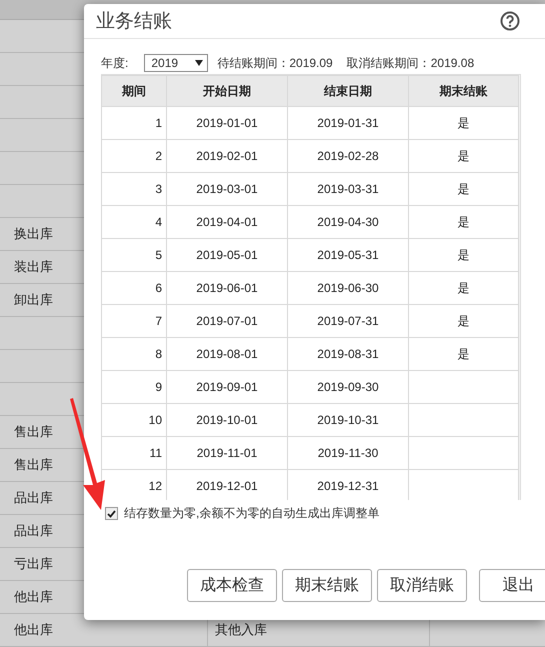 This screenshot has width=545, height=647. Describe the element at coordinates (463, 91) in the screenshot. I see `column-header: 期末结账` at that location.